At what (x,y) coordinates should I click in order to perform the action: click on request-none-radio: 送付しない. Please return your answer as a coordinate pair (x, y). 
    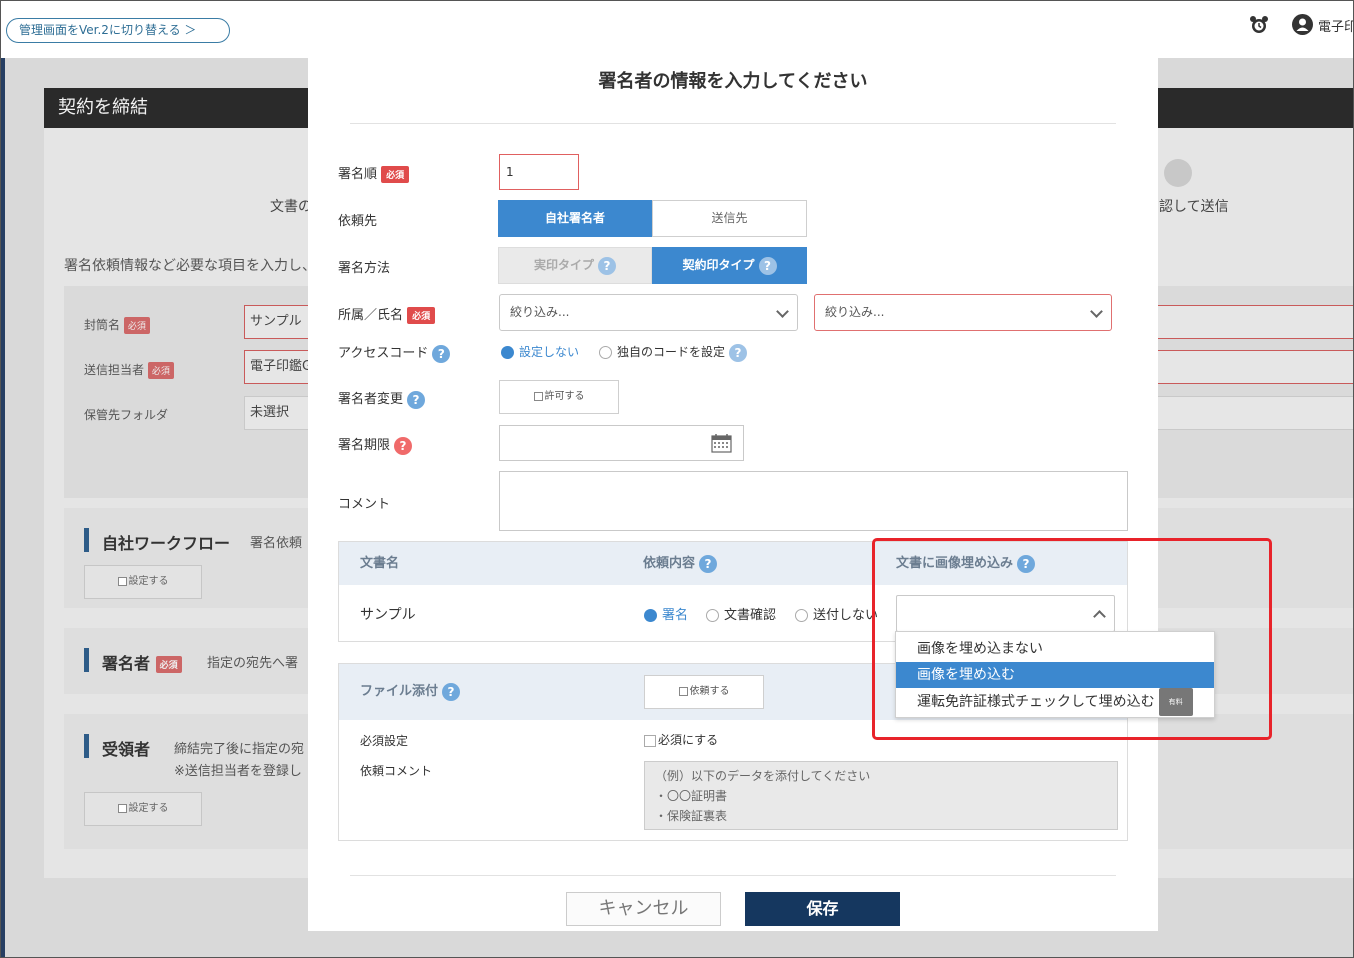
    Looking at the image, I should click on (836, 613).